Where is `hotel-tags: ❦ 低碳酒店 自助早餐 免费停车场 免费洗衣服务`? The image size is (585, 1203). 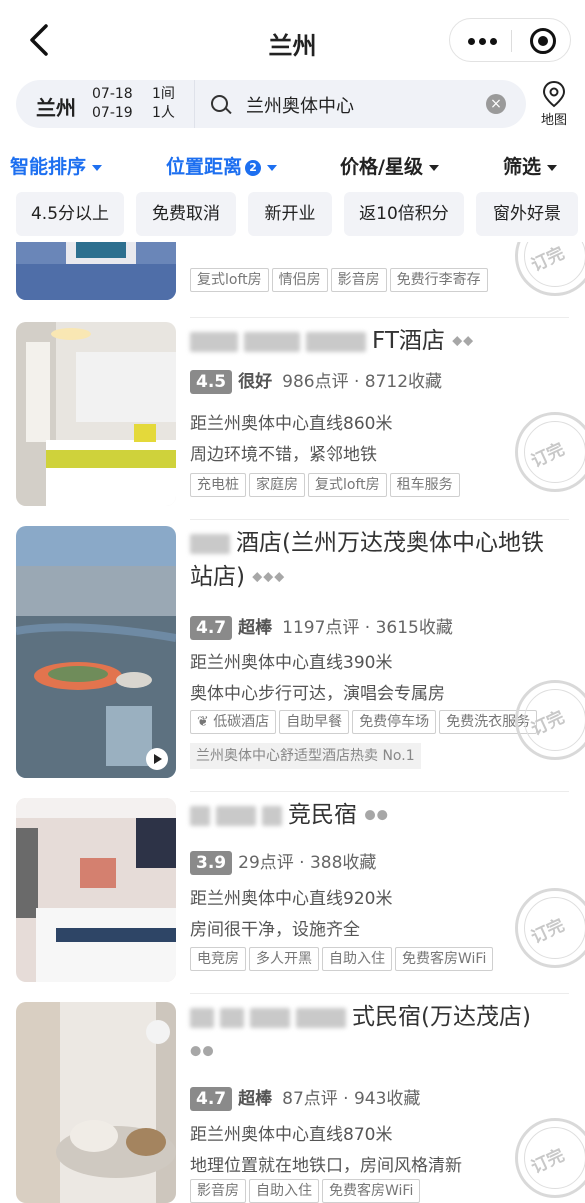
hotel-tags: ❦ 低碳酒店 自助早餐 免费停车场 免费洗衣服务 is located at coordinates (365, 722).